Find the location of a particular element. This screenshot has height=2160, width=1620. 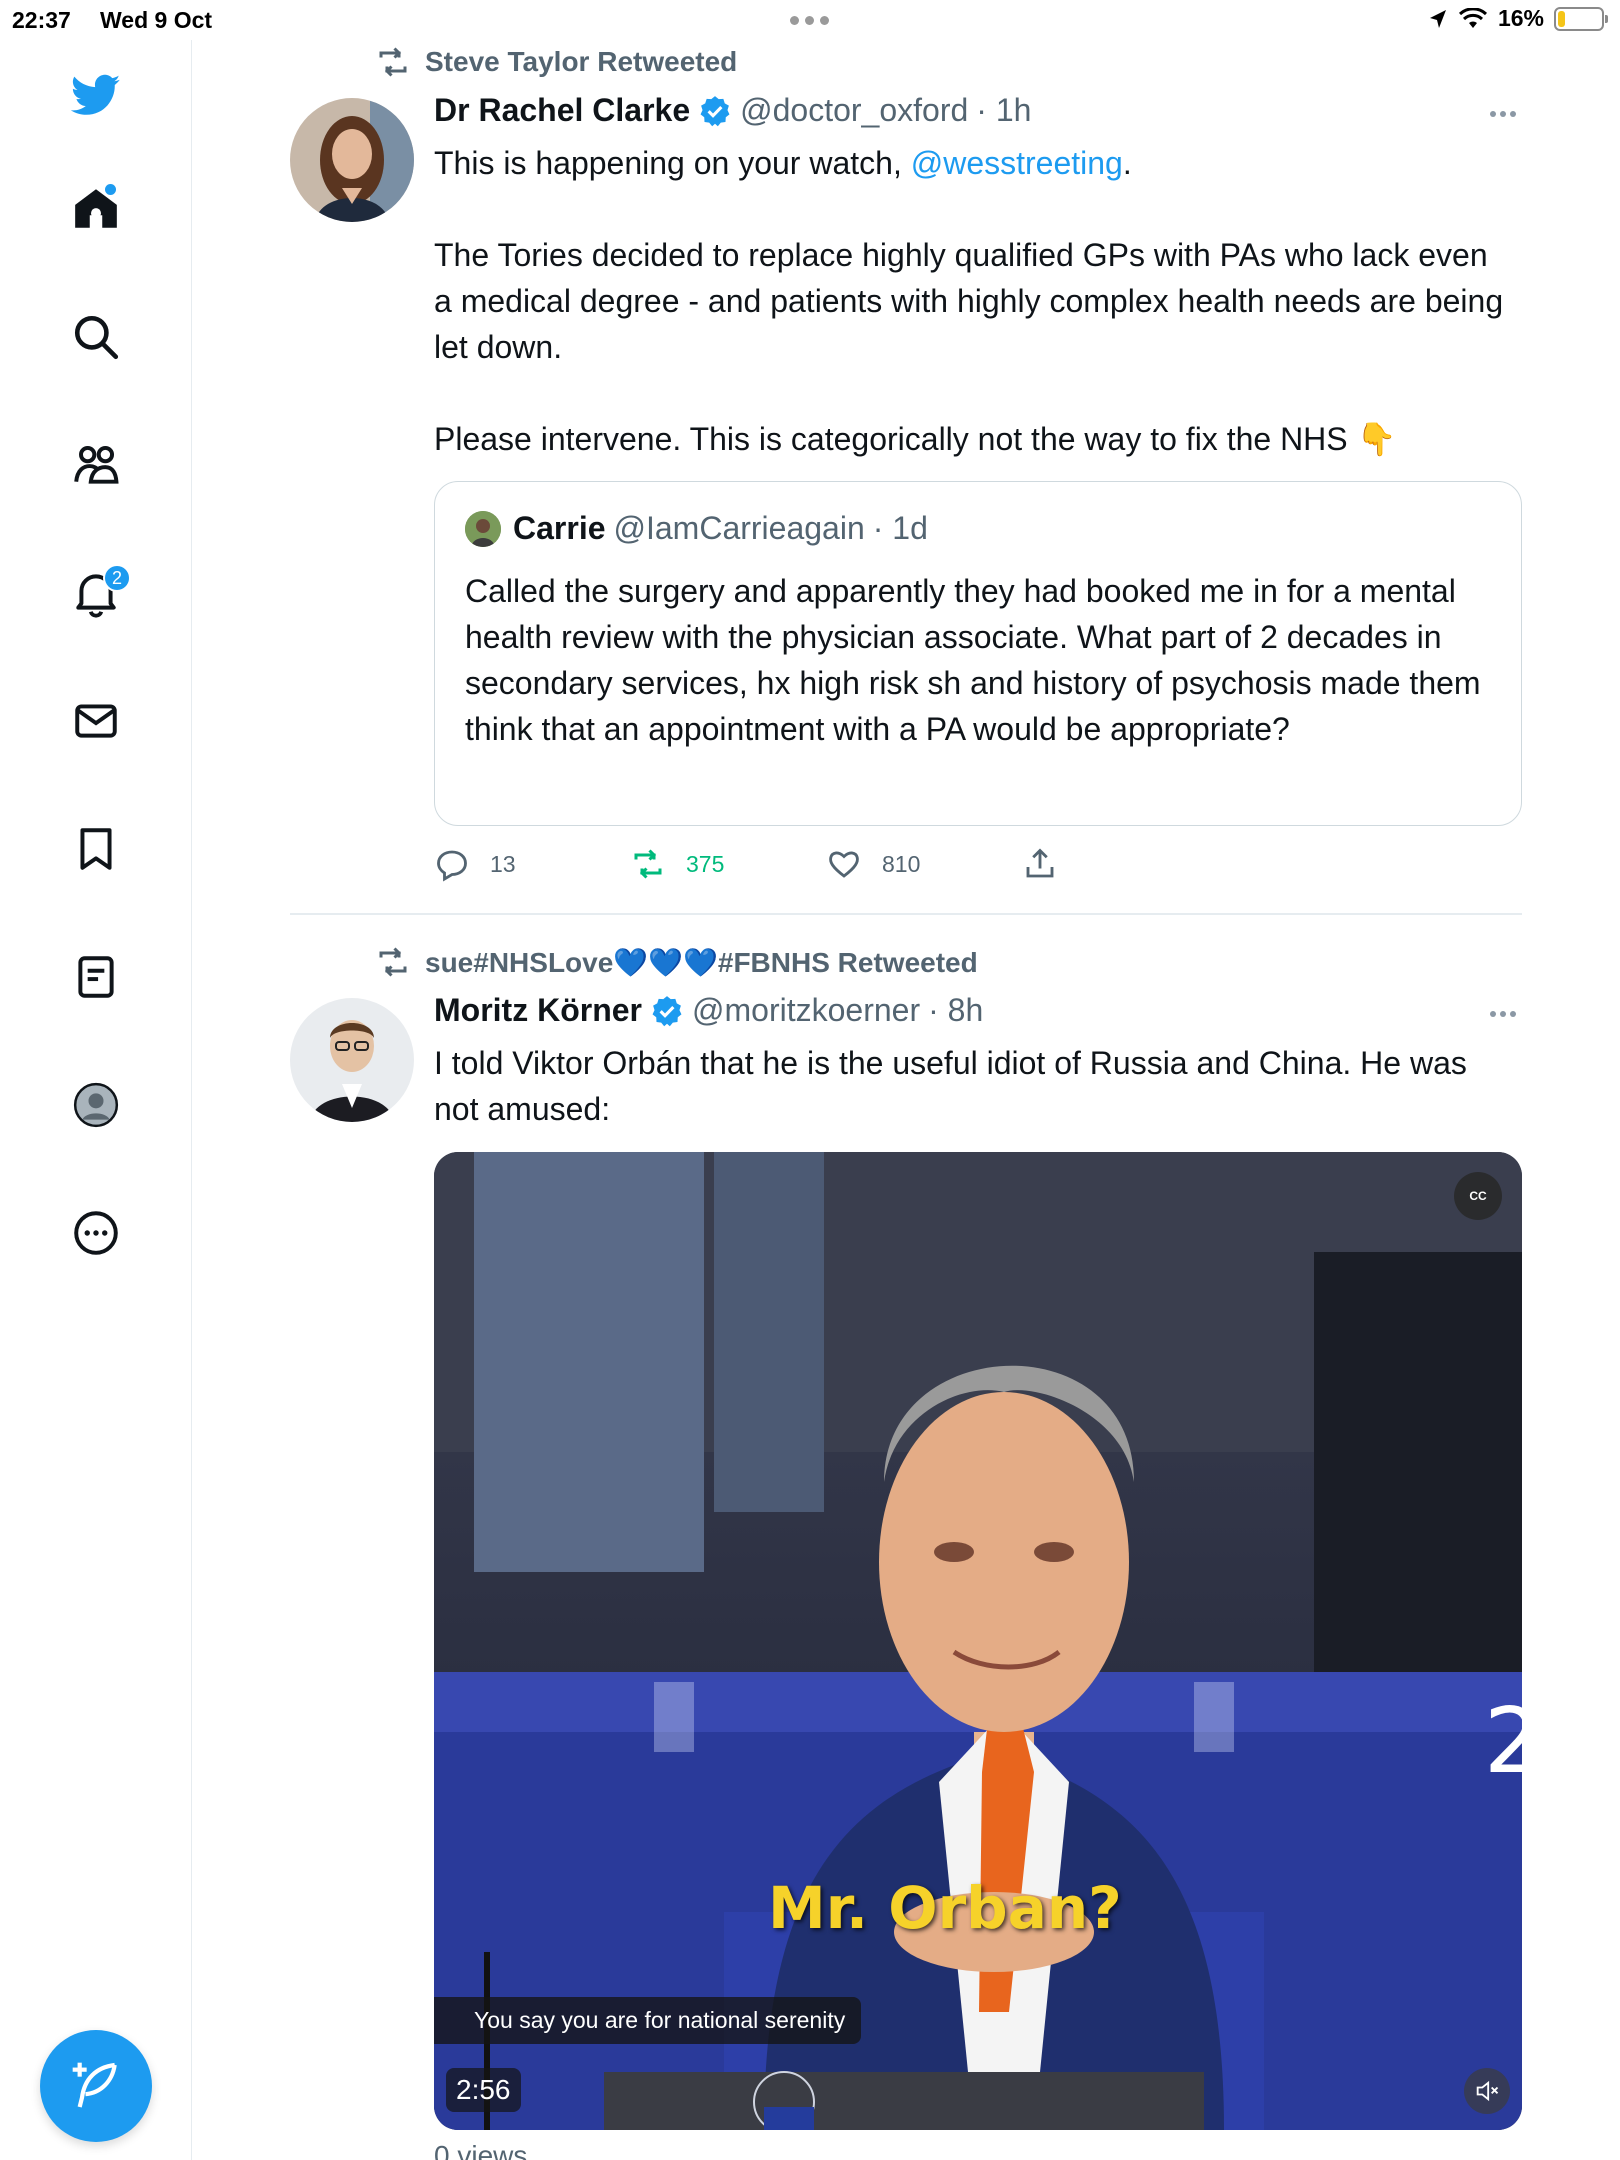

retweet-context: sue#NHSLove💙💙💙#FBNHS Retweeted is located at coordinates (676, 962).